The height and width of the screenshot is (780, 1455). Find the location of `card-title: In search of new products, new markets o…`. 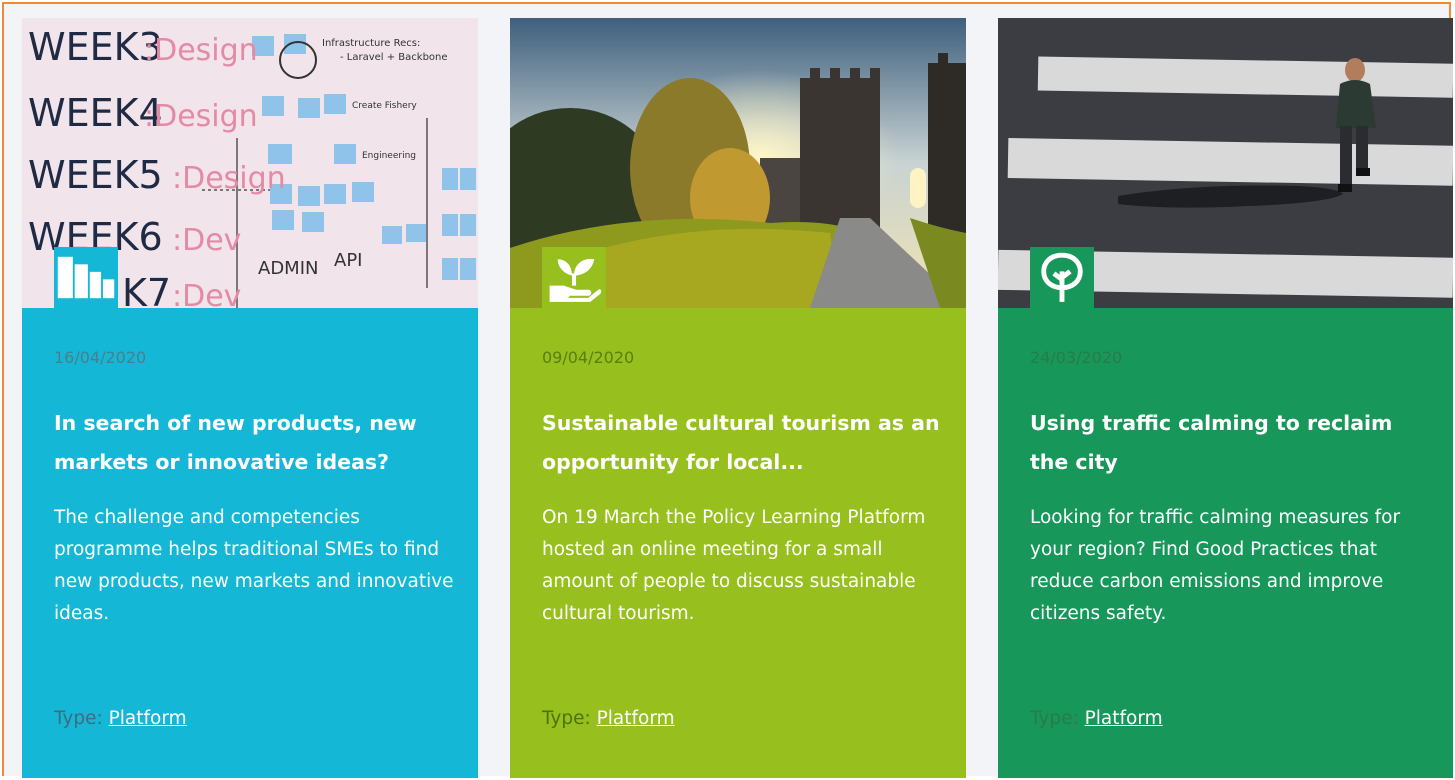

card-title: In search of new products, new markets o… is located at coordinates (254, 443).